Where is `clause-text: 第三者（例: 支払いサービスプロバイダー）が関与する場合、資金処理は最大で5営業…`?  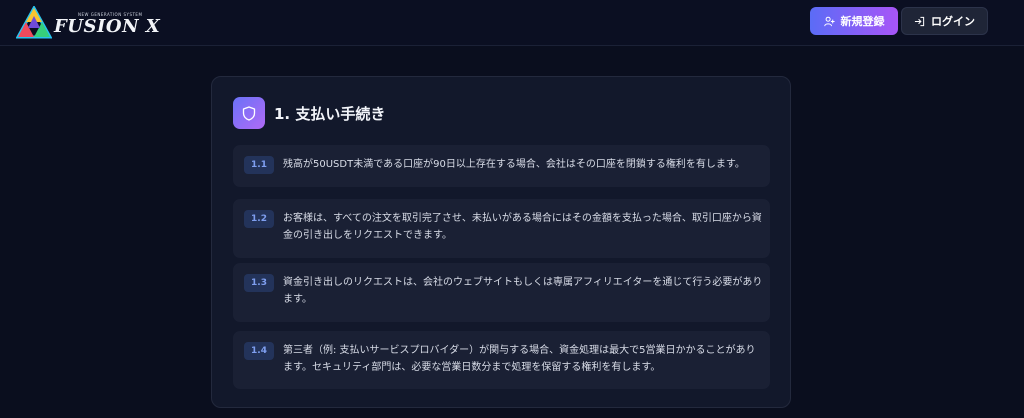 clause-text: 第三者（例: 支払いサービスプロバイダー）が関与する場合、資金処理は最大で5営業… is located at coordinates (519, 359).